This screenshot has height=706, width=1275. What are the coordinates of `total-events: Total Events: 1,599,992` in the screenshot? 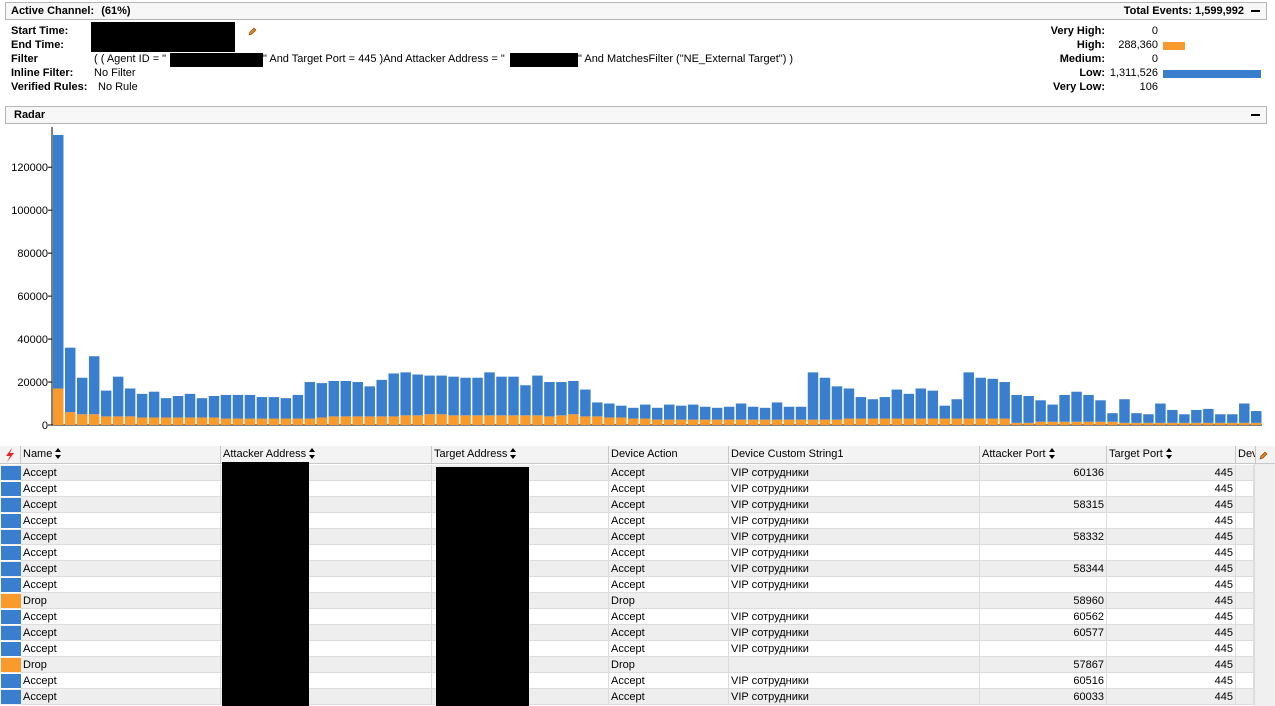 It's located at (1183, 11).